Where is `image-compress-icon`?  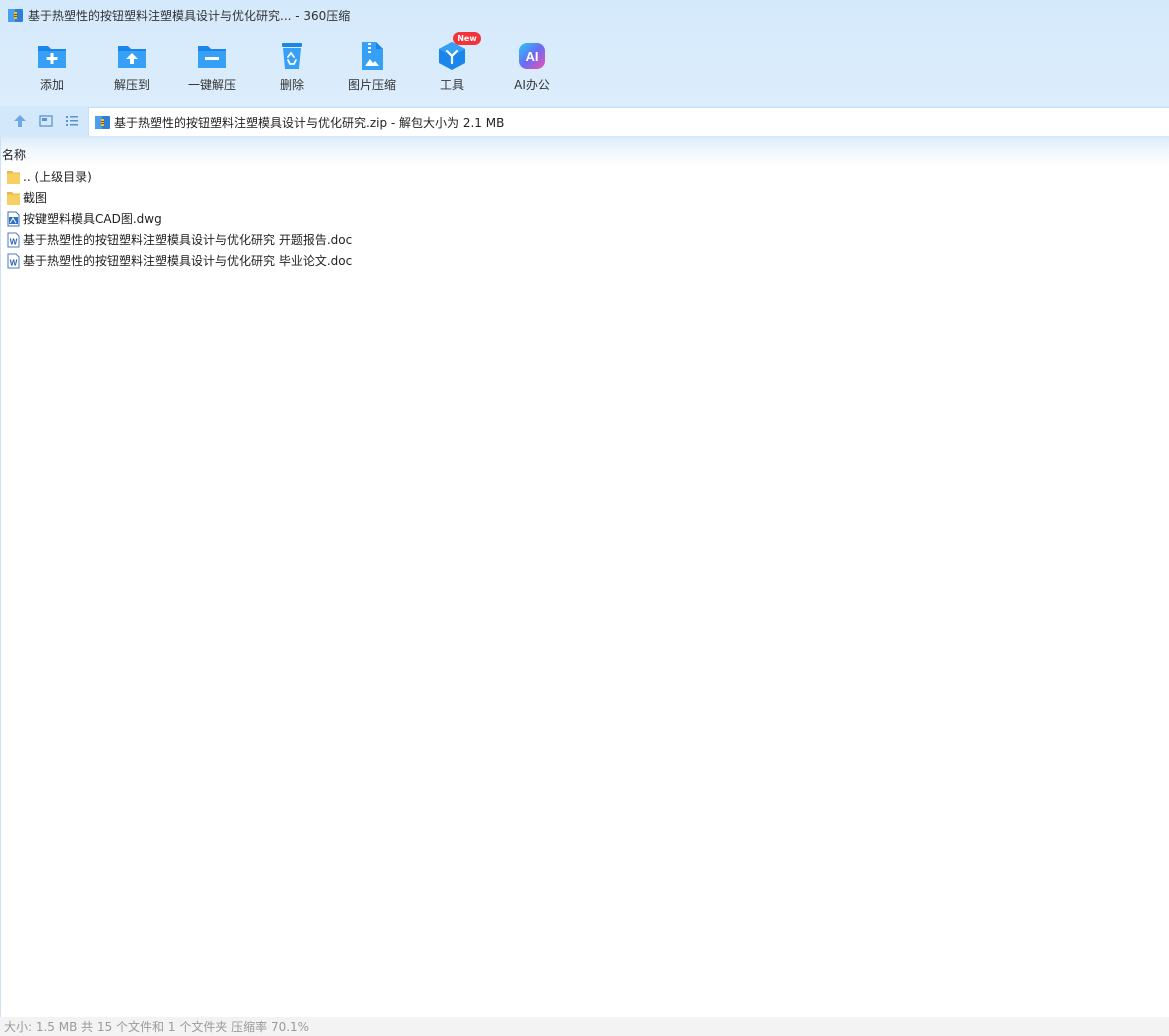 image-compress-icon is located at coordinates (372, 56).